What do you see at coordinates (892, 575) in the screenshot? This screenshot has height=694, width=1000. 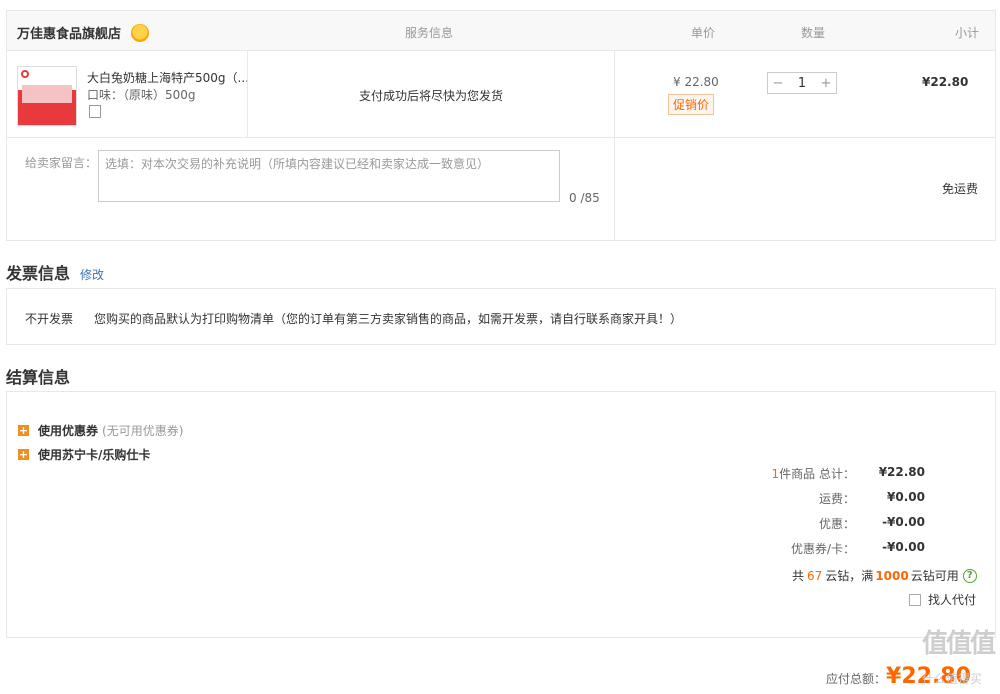 I see `yunzuan-threshold: 1000` at bounding box center [892, 575].